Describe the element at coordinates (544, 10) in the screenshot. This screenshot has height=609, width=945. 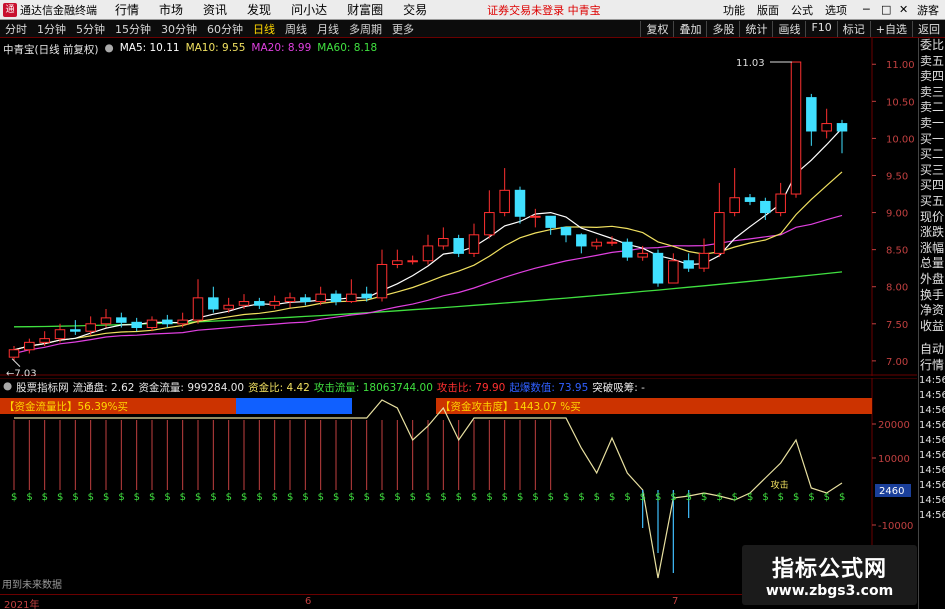
I see `login-notice: 证券交易未登录 中青宝` at that location.